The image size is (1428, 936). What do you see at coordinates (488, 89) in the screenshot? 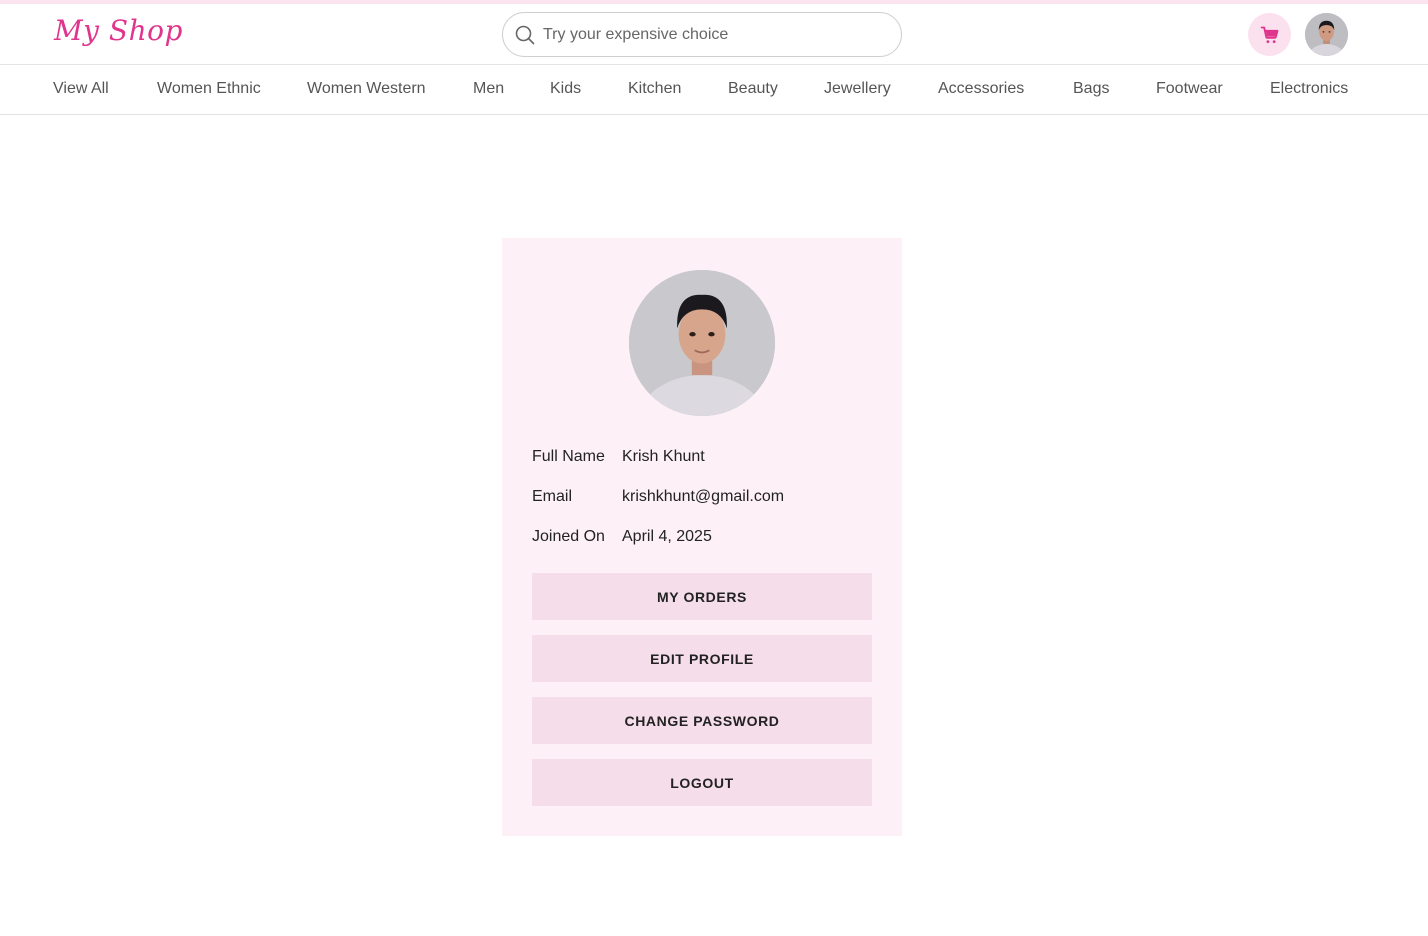
I see `nav-item-men: Men` at bounding box center [488, 89].